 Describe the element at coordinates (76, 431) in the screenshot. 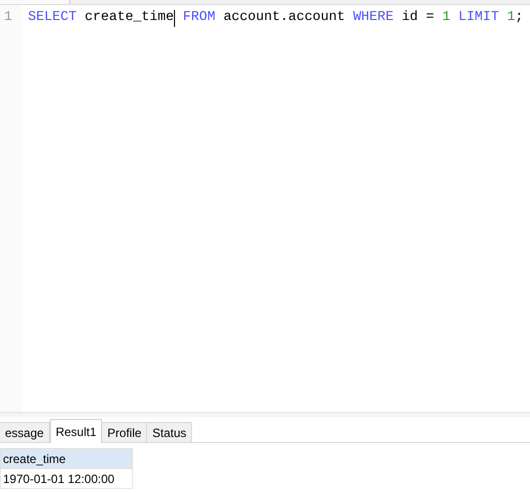

I see `result-tab: Result1` at that location.